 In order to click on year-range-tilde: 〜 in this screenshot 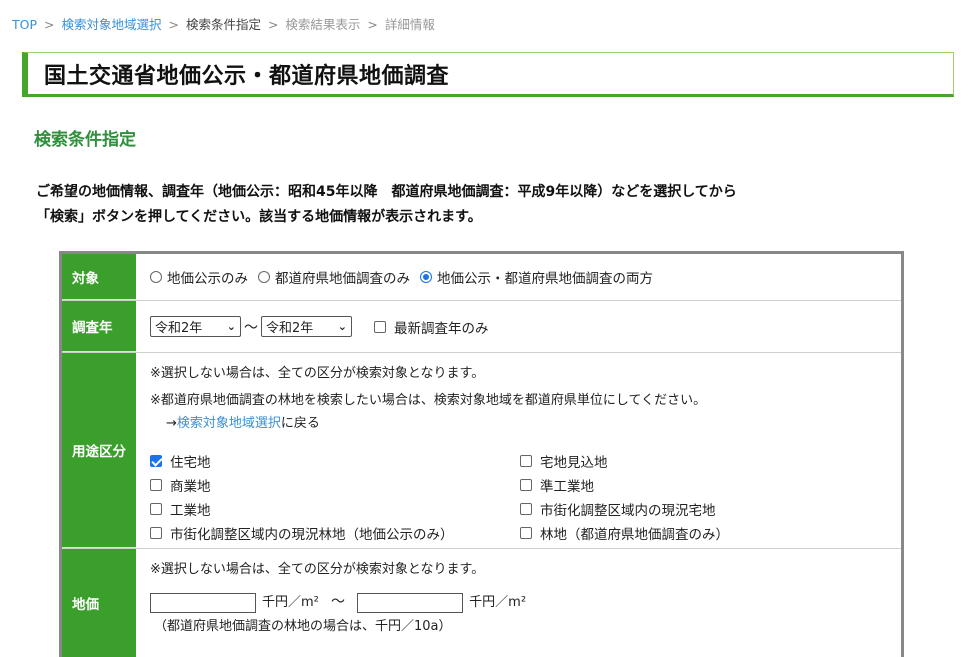, I will do `click(251, 327)`.